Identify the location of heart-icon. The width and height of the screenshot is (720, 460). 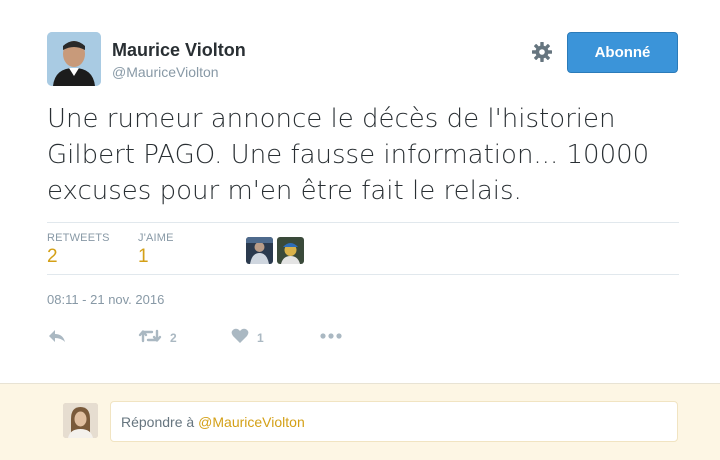
(240, 337).